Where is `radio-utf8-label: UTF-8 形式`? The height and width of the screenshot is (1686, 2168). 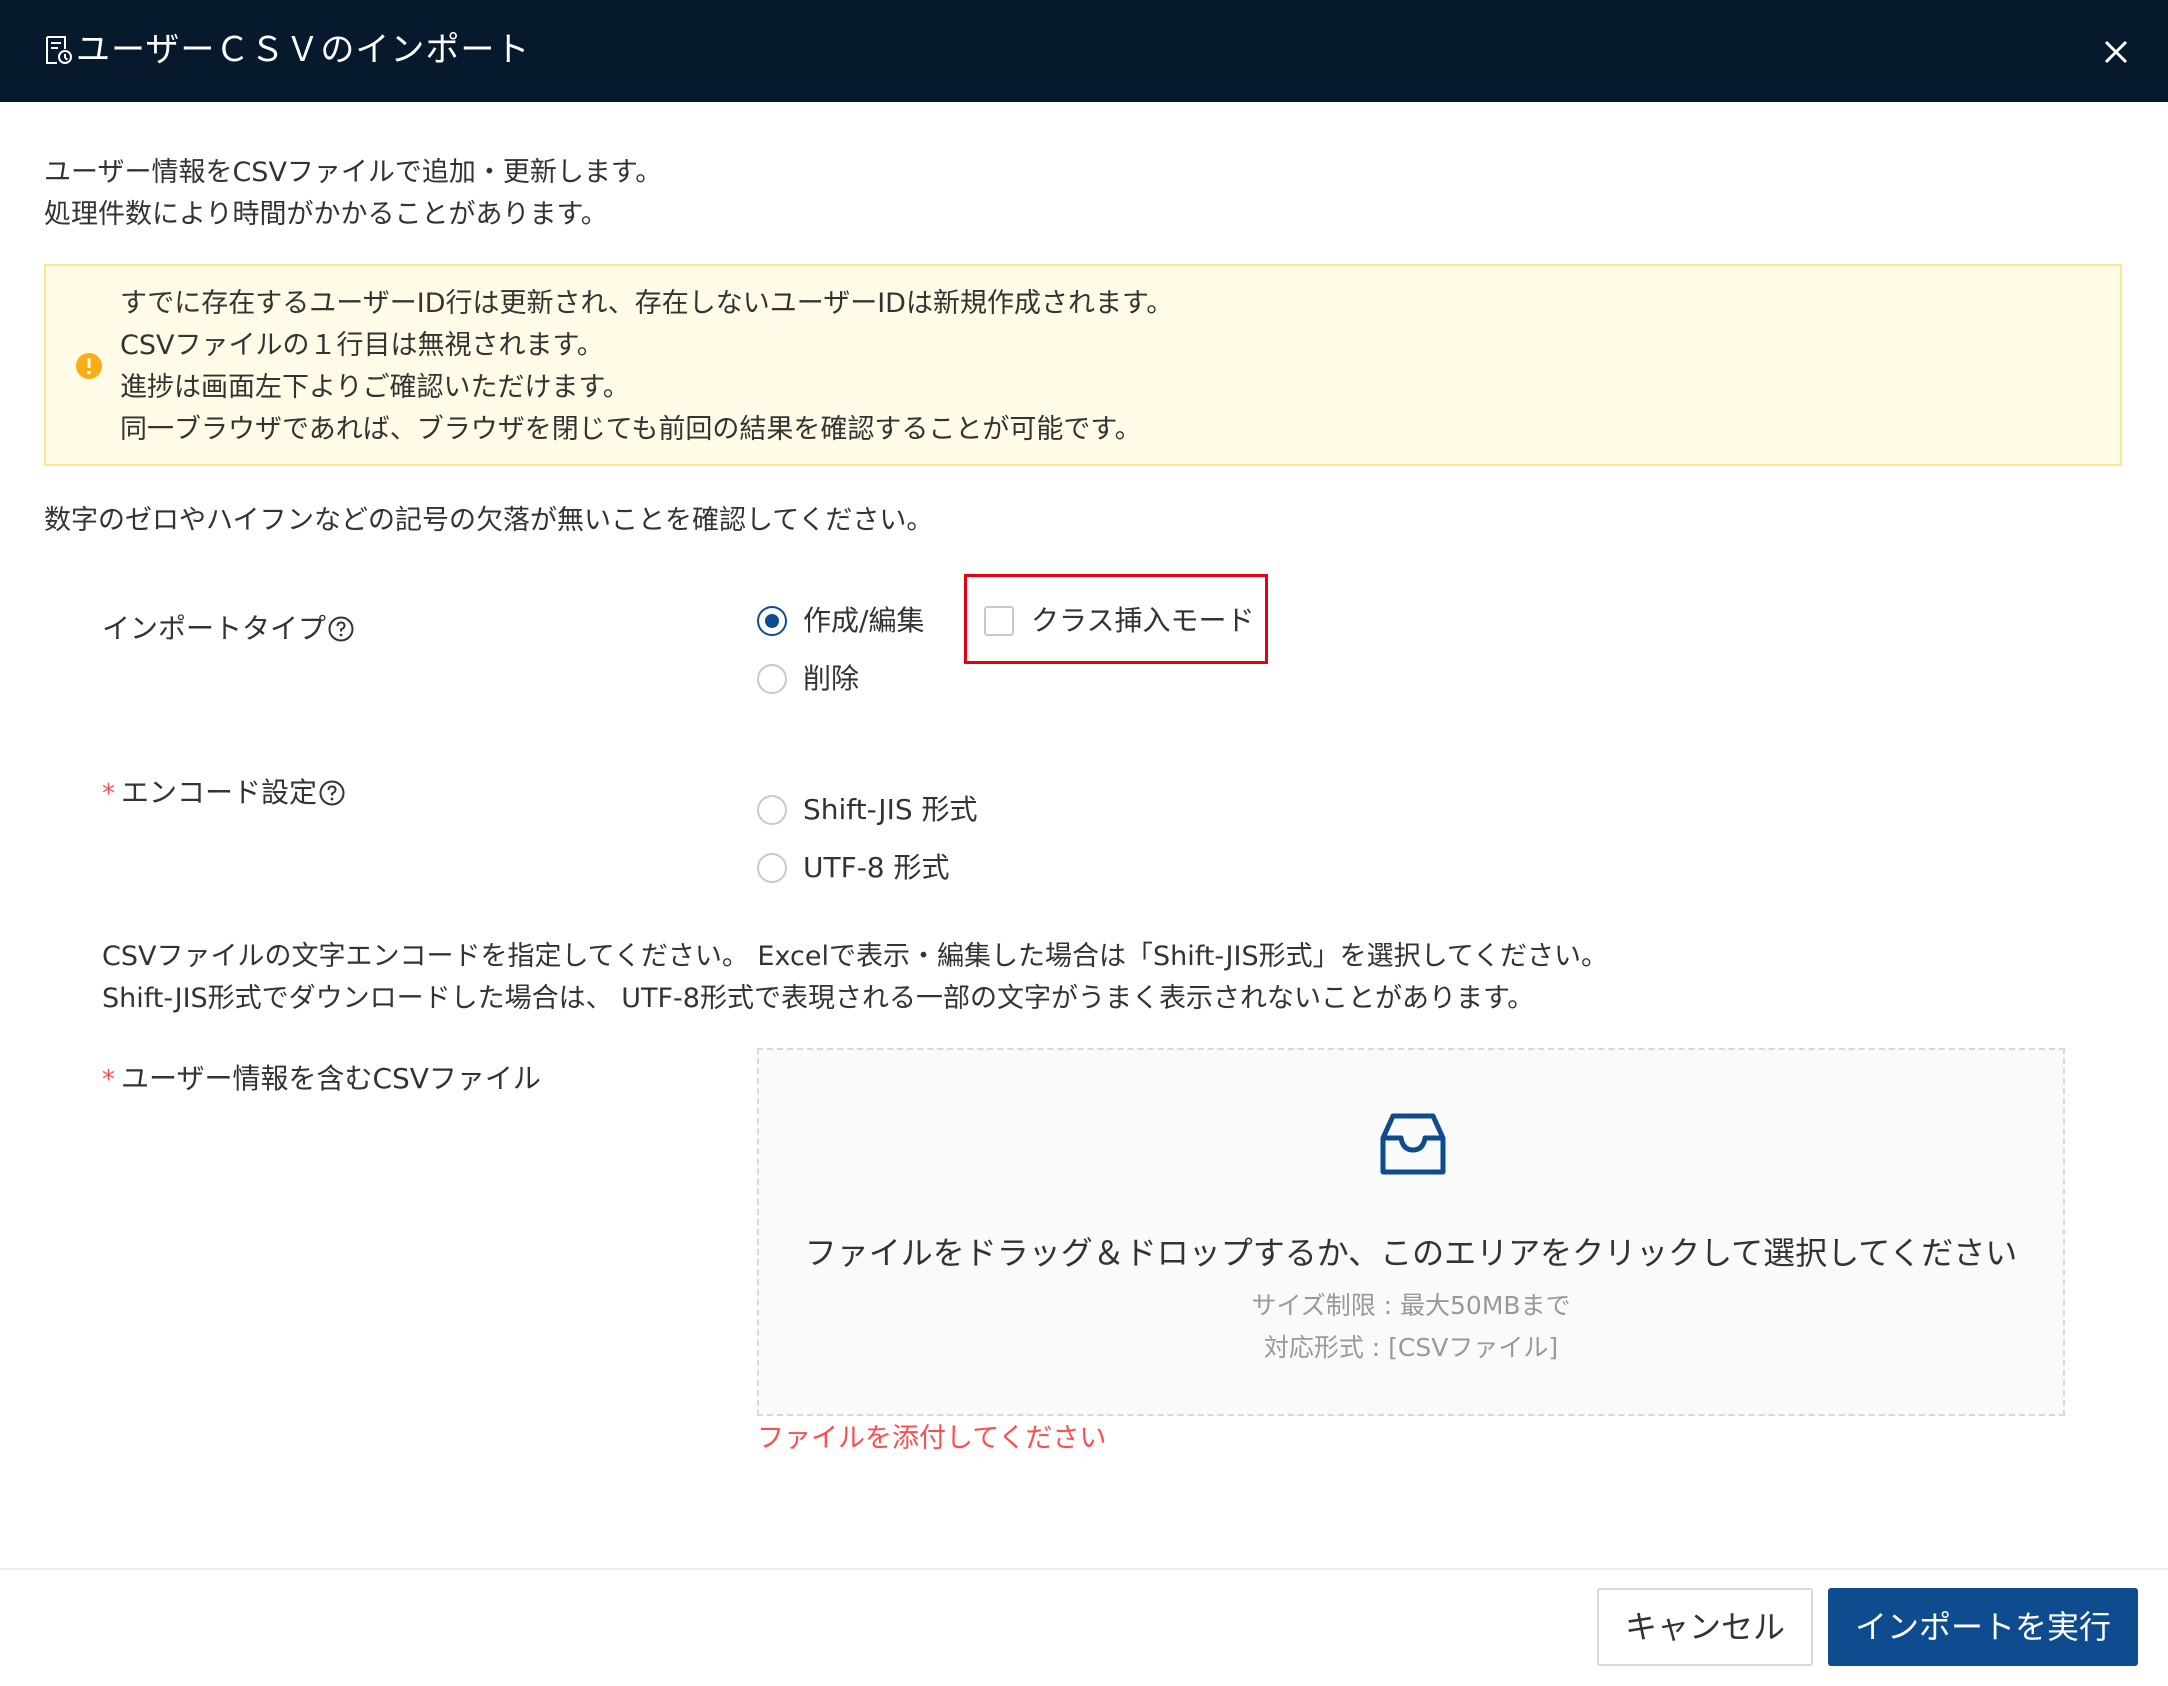 radio-utf8-label: UTF-8 形式 is located at coordinates (876, 868).